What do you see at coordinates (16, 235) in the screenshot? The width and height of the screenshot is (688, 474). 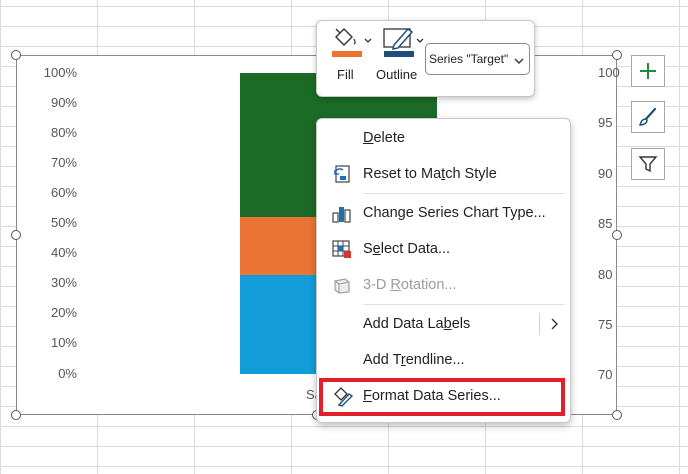 I see `resize-handle-w` at bounding box center [16, 235].